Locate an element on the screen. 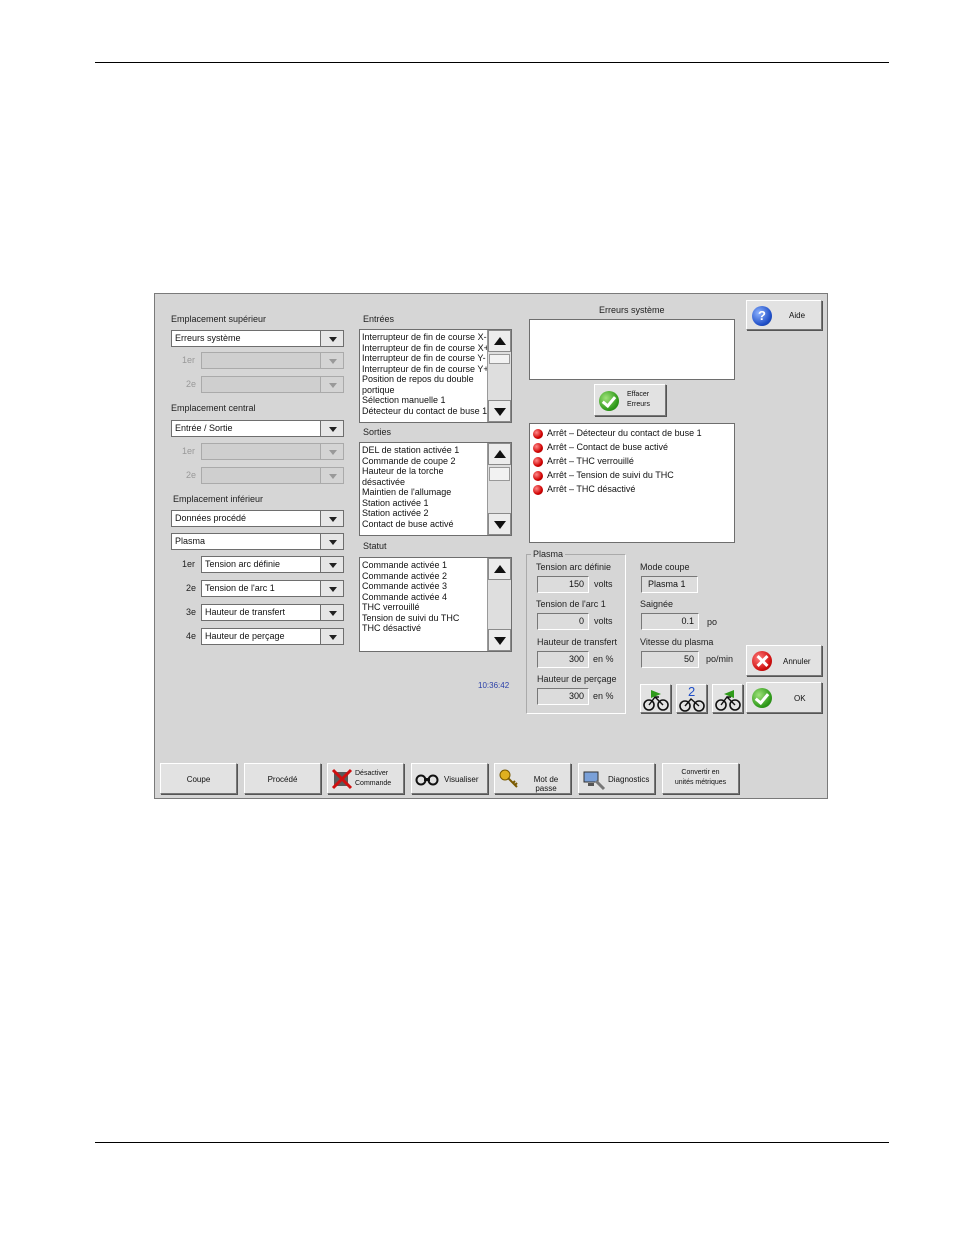  clear-errors-label-2: Erreurs is located at coordinates (638, 404).